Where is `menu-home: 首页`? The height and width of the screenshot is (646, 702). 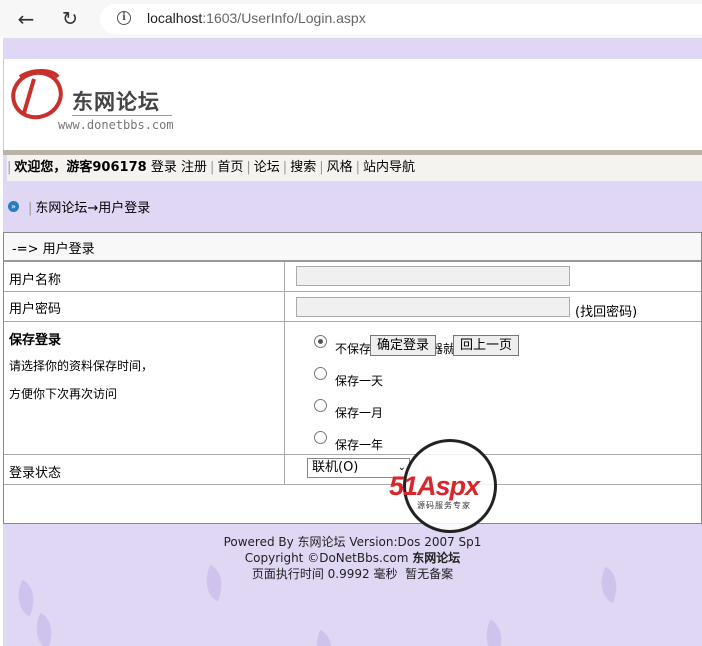
menu-home: 首页 is located at coordinates (230, 167).